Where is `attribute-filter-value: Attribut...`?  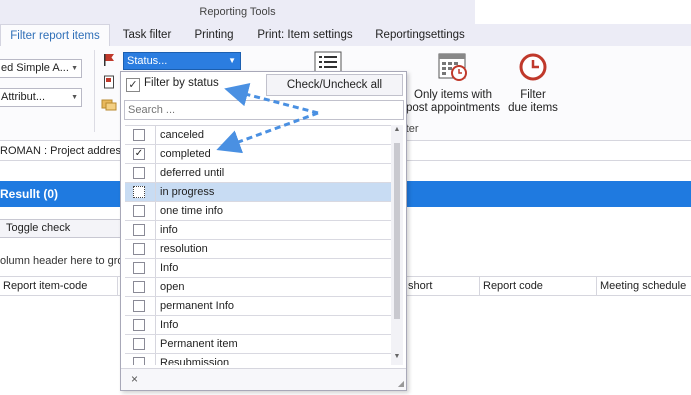
attribute-filter-value: Attribut... is located at coordinates (23, 97).